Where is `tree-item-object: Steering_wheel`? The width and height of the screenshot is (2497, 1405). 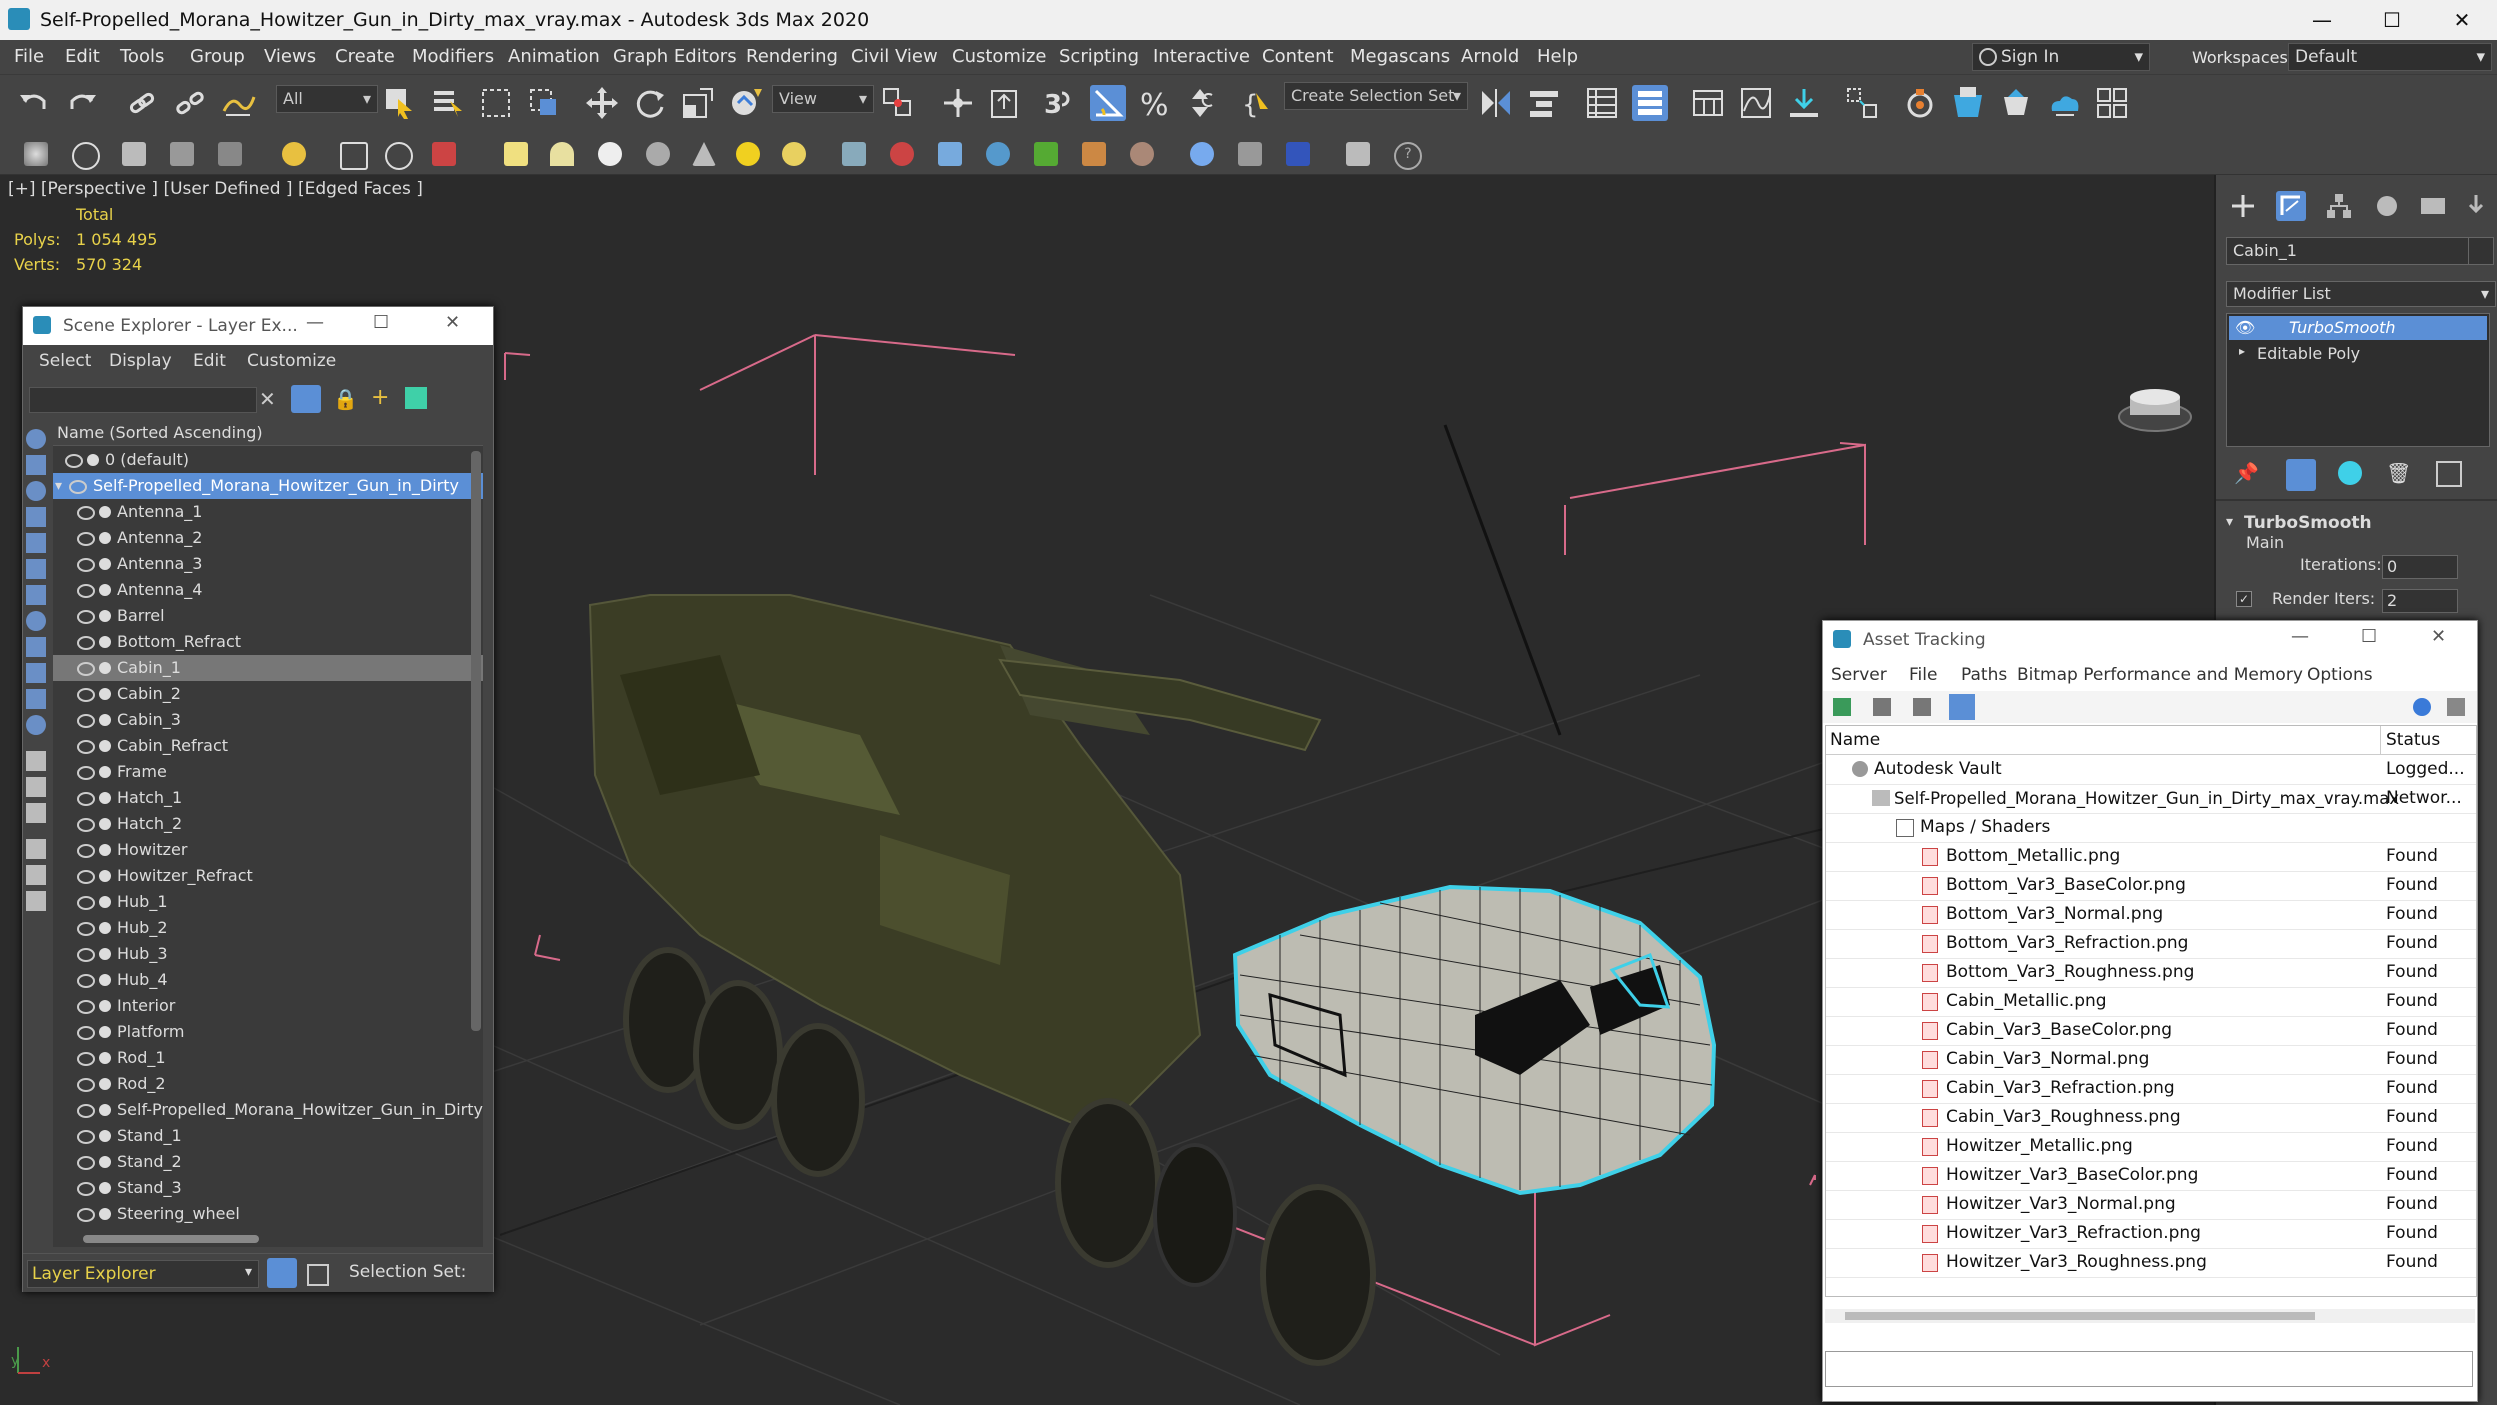
tree-item-object: Steering_wheel is located at coordinates (268, 1214).